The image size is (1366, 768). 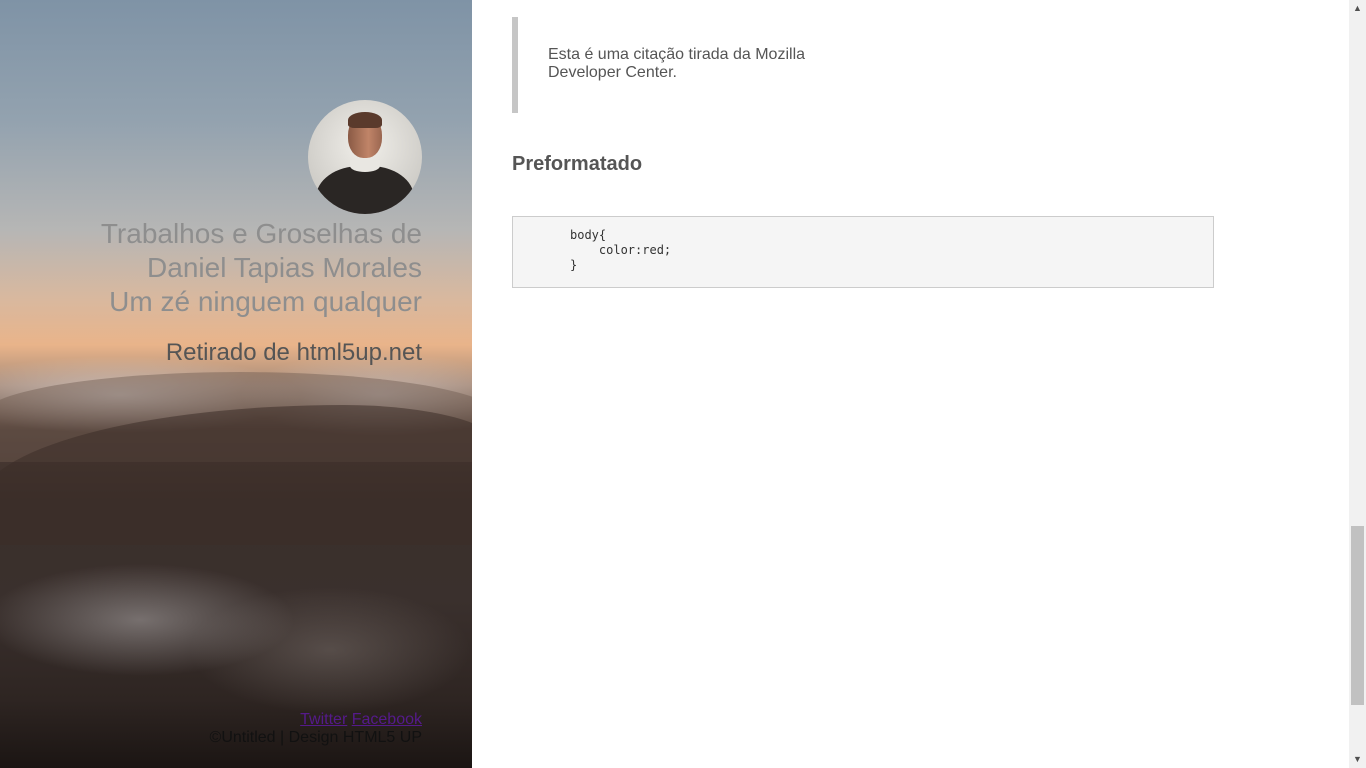 What do you see at coordinates (323, 719) in the screenshot?
I see `twitter-link: Twitter` at bounding box center [323, 719].